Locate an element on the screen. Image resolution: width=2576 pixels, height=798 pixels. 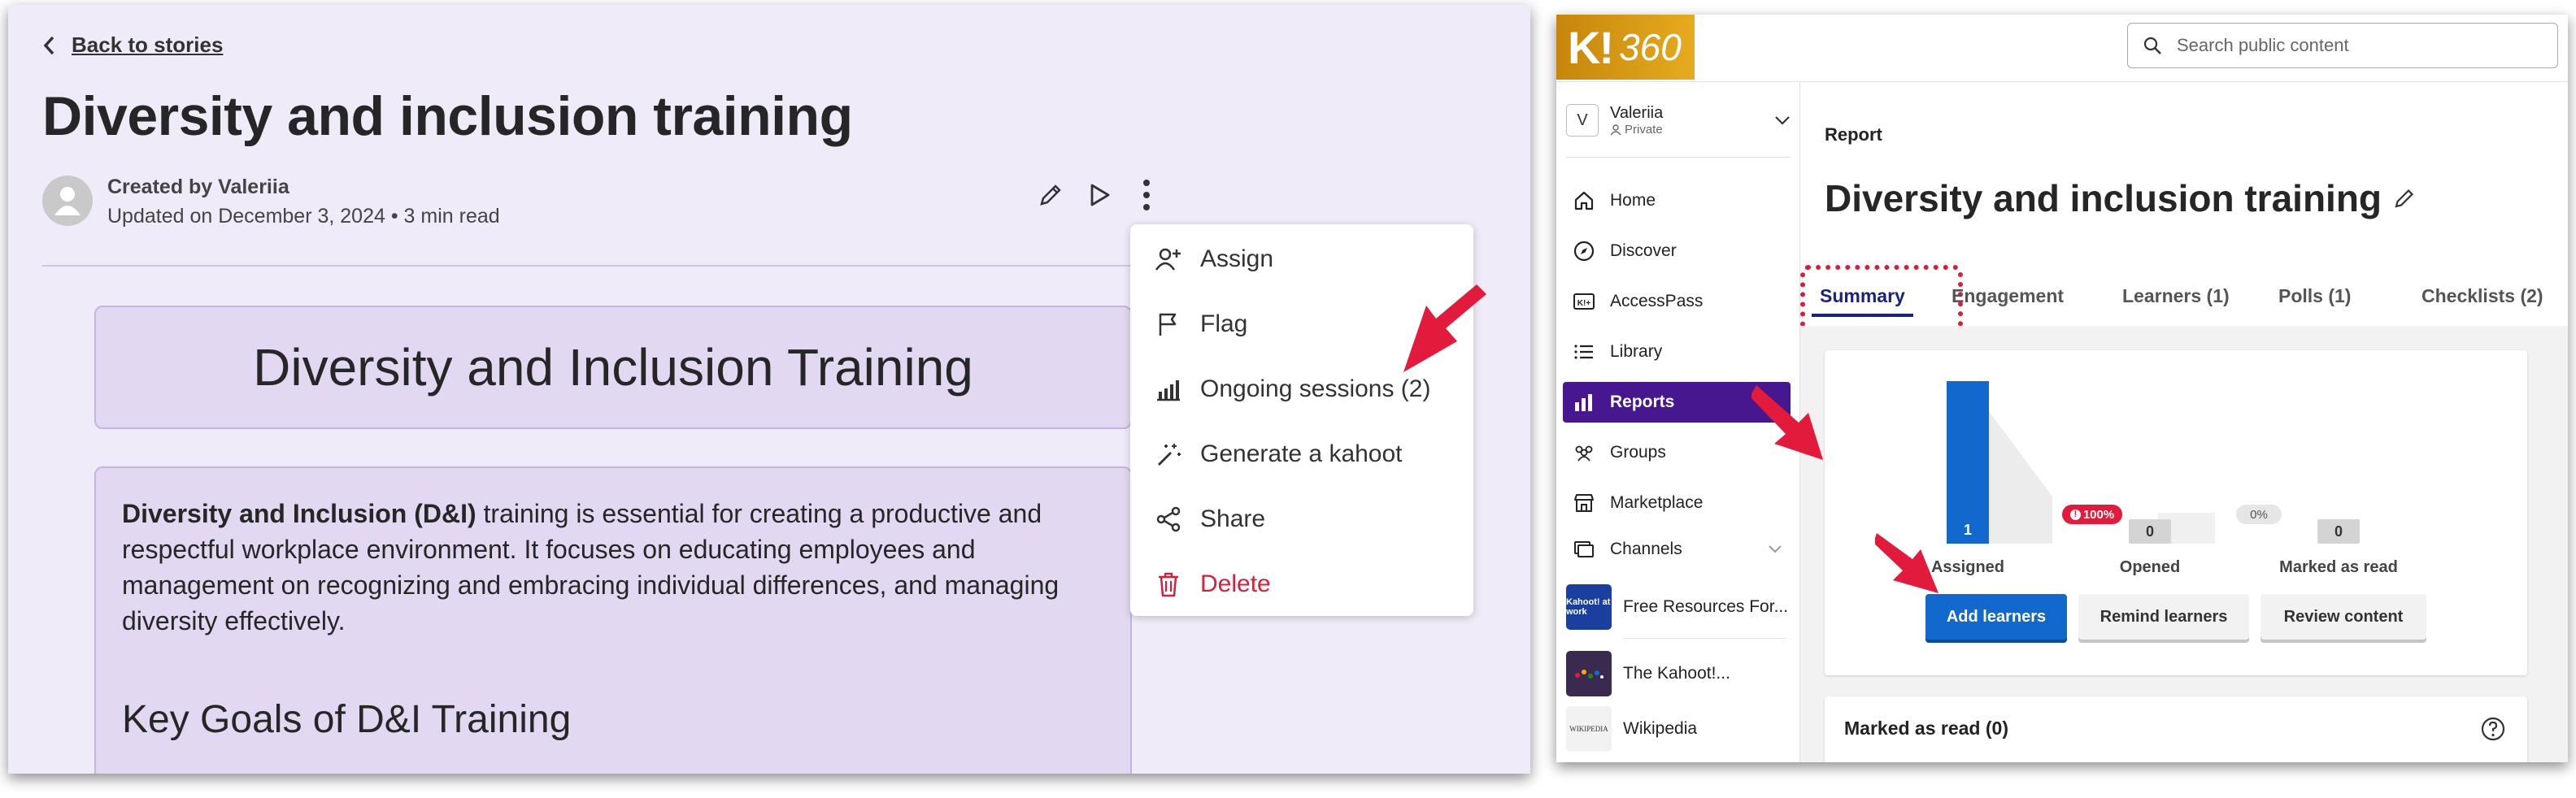
funnel-bar-assigned: 1 is located at coordinates (1968, 462).